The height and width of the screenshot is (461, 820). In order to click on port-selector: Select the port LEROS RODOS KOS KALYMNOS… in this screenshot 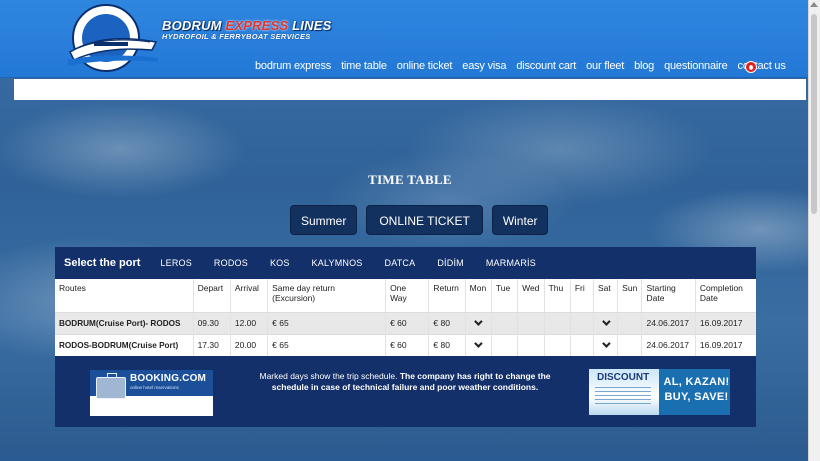, I will do `click(405, 263)`.